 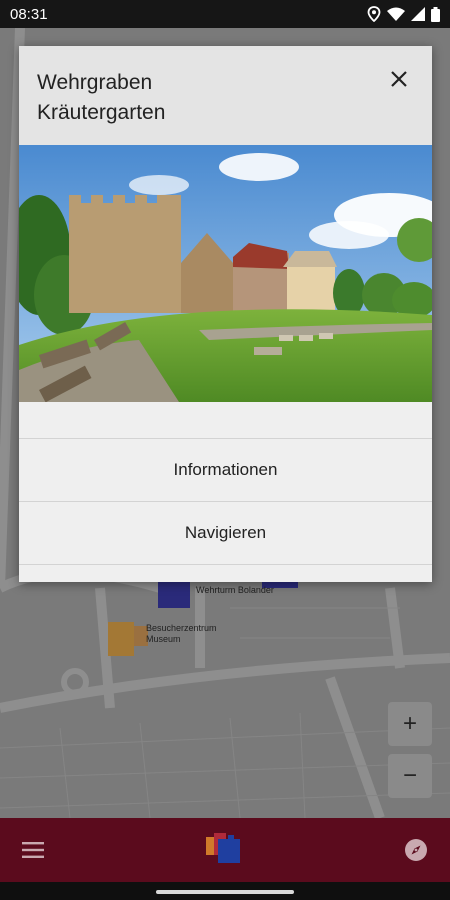 What do you see at coordinates (101, 112) in the screenshot?
I see `dialog-title-line2: Kräutergarten` at bounding box center [101, 112].